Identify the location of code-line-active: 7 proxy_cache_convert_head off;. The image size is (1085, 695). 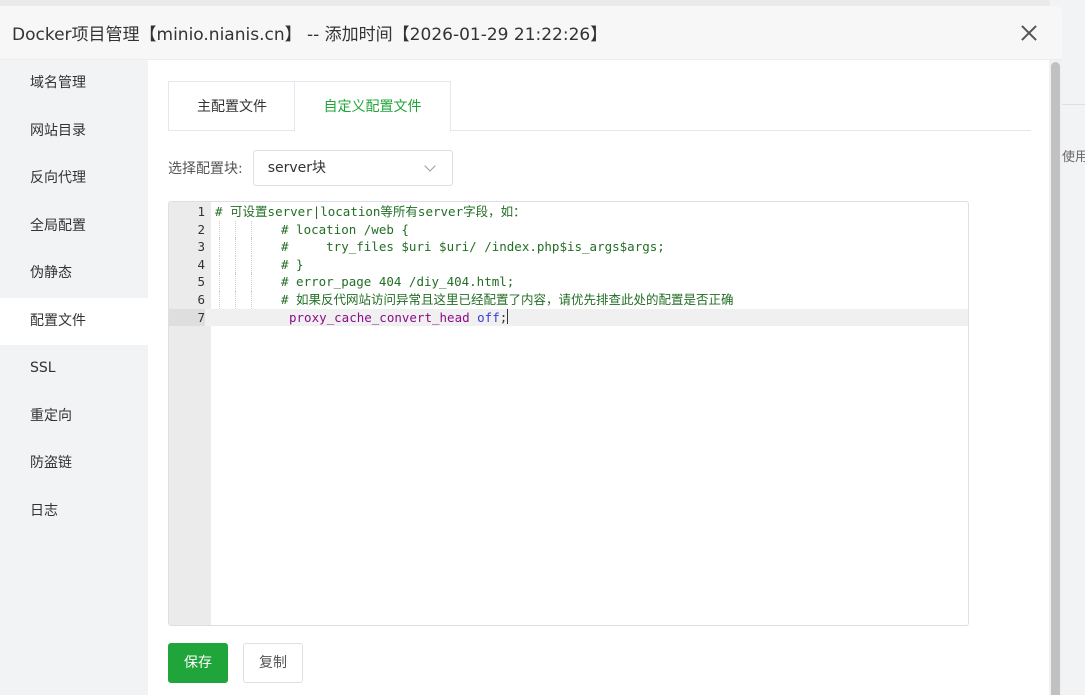
(568, 317).